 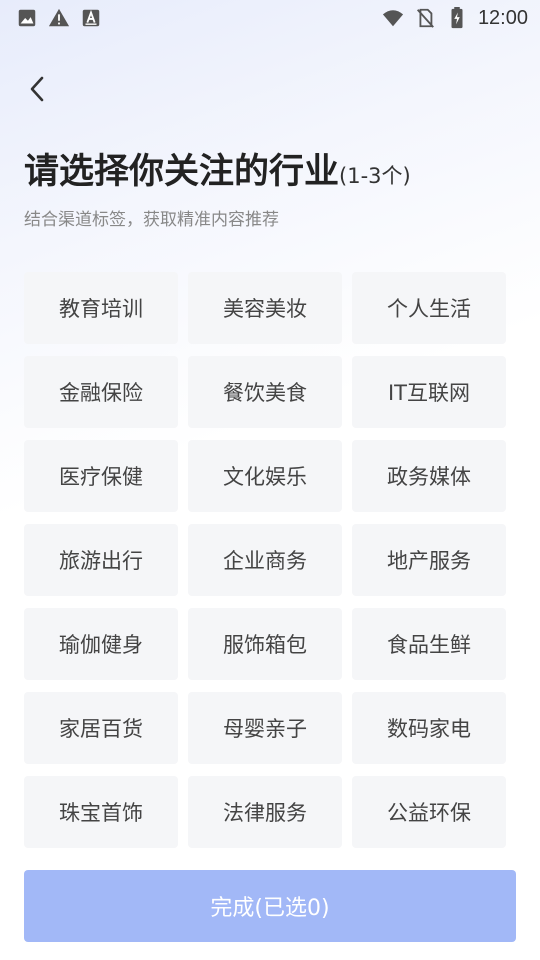 I want to click on page-title-text: 请选择你关注的行业, so click(x=182, y=172).